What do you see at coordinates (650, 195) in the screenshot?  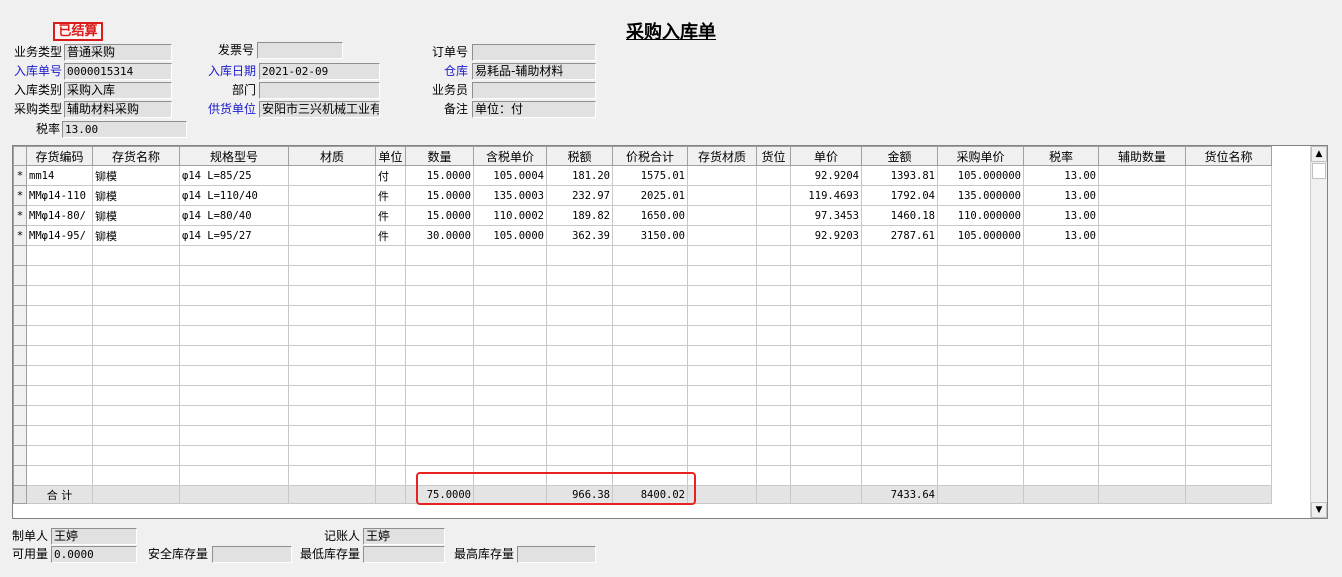 I see `table-cell: 2025.01` at bounding box center [650, 195].